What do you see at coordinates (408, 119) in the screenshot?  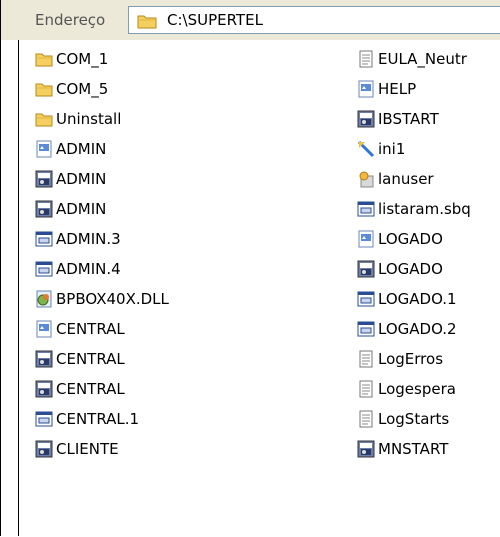 I see `file-name-label: IBSTART` at bounding box center [408, 119].